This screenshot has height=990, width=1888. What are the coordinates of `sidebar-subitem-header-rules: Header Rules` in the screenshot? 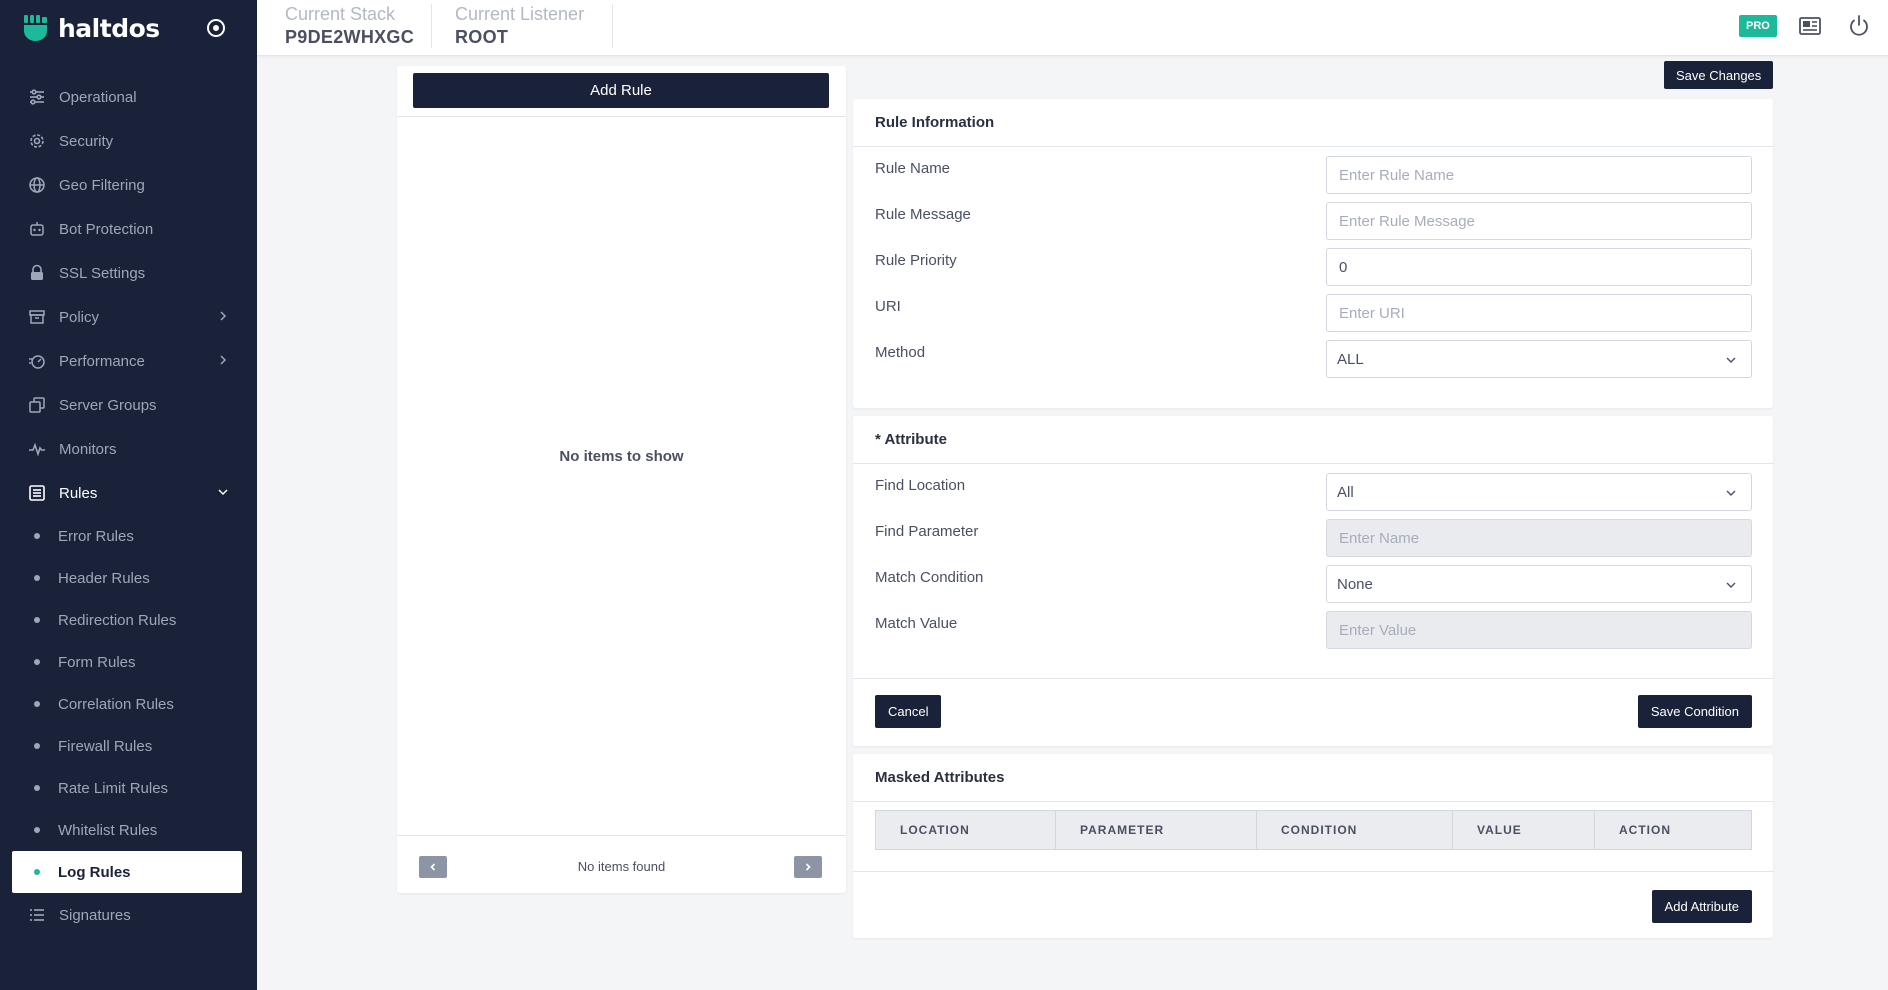 It's located at (128, 578).